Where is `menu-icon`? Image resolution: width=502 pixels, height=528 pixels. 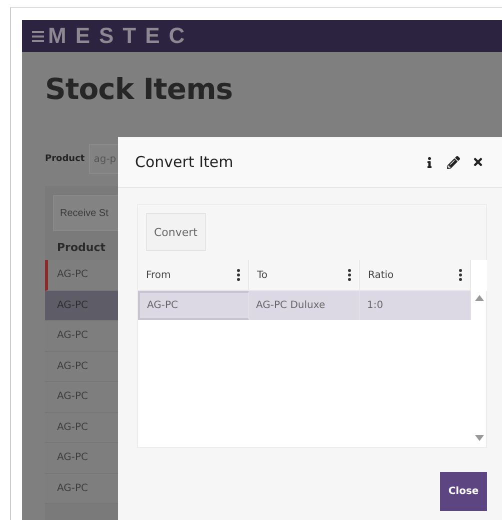 menu-icon is located at coordinates (38, 36).